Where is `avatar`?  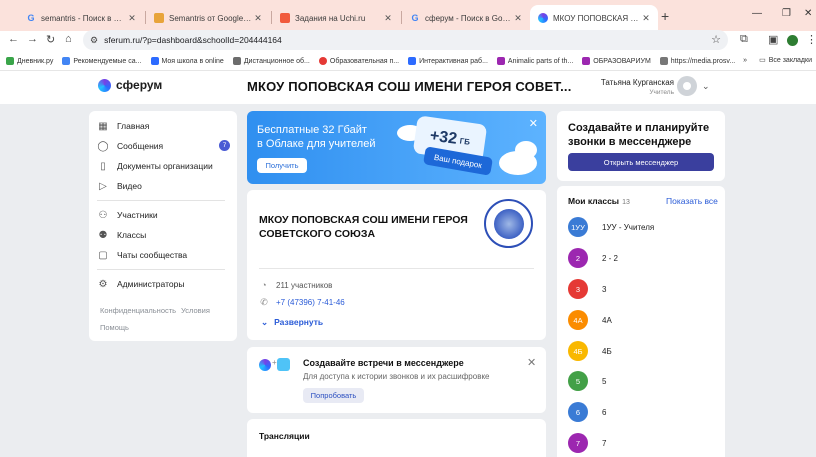 avatar is located at coordinates (687, 86).